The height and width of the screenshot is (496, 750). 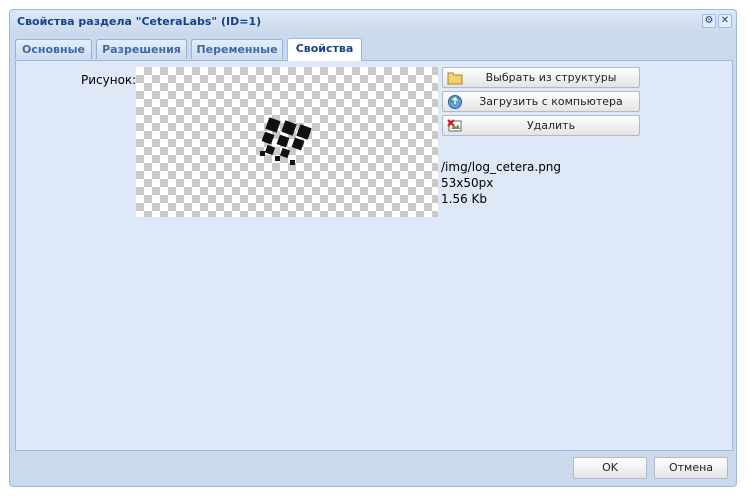 What do you see at coordinates (324, 49) in the screenshot?
I see `tab-properties: Свойства` at bounding box center [324, 49].